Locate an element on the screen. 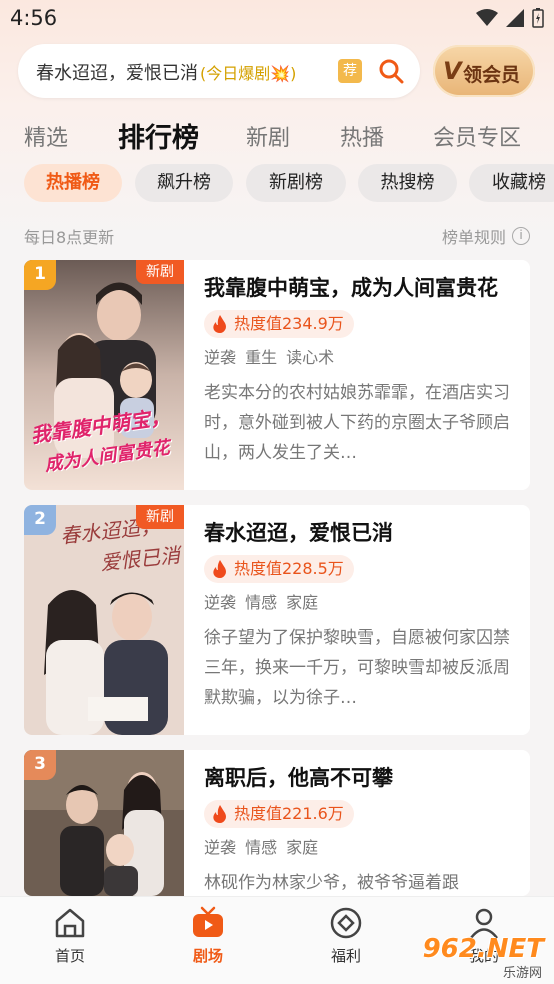  status-icons is located at coordinates (510, 18).